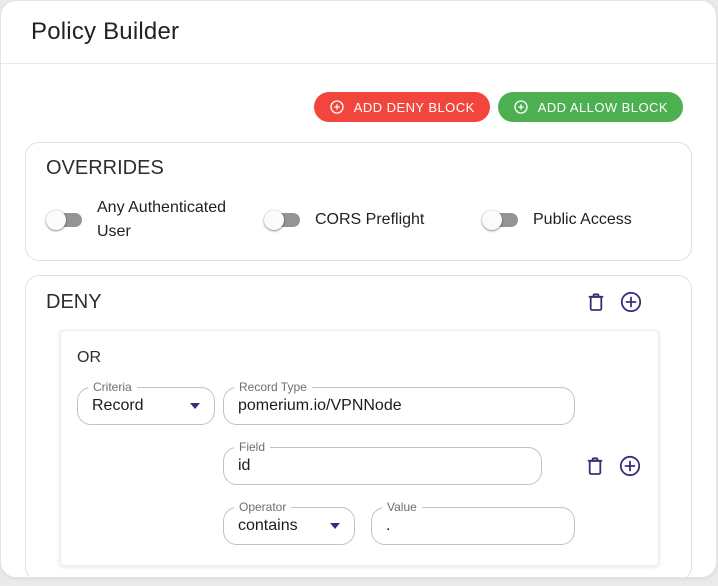  Describe the element at coordinates (402, 507) in the screenshot. I see `value-field-label: Value` at that location.